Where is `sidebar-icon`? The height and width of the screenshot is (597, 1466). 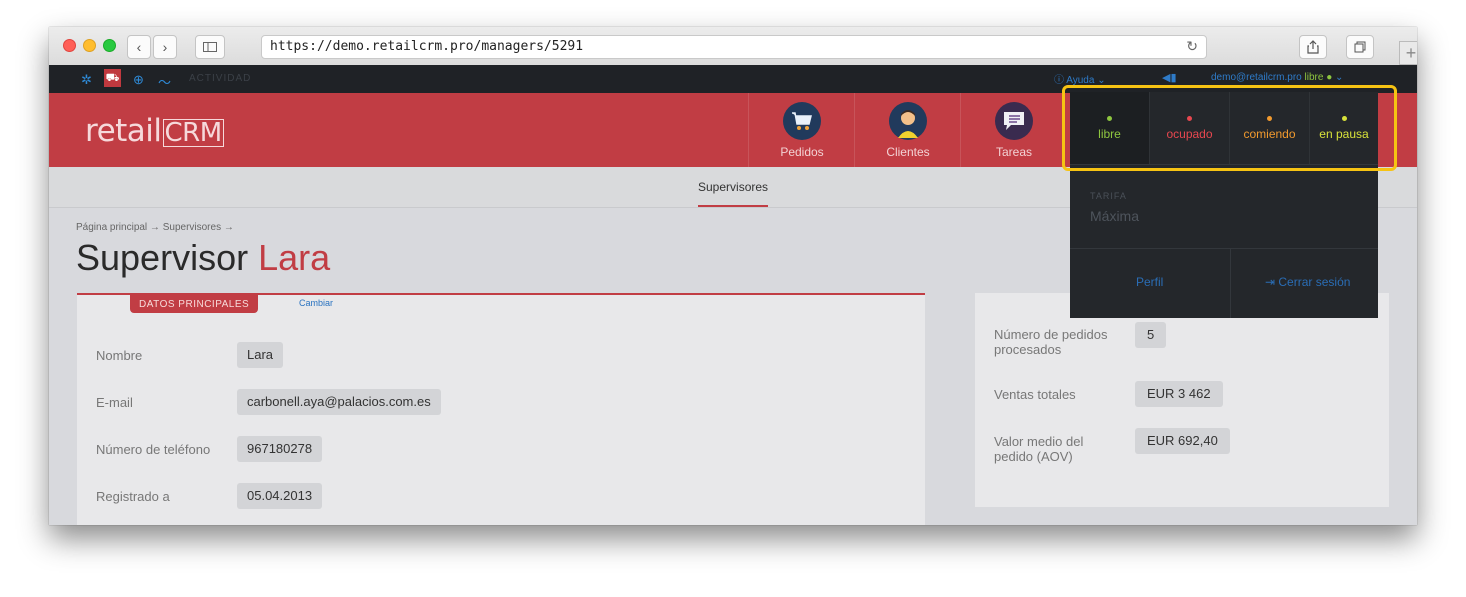 sidebar-icon is located at coordinates (210, 47).